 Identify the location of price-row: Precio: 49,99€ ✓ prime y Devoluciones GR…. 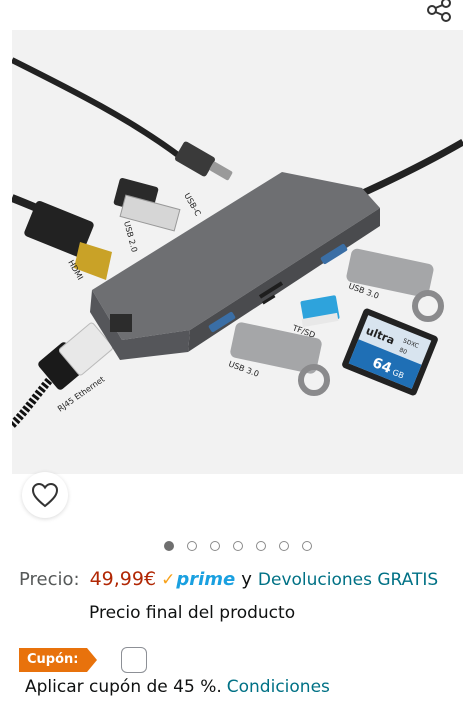
(244, 579).